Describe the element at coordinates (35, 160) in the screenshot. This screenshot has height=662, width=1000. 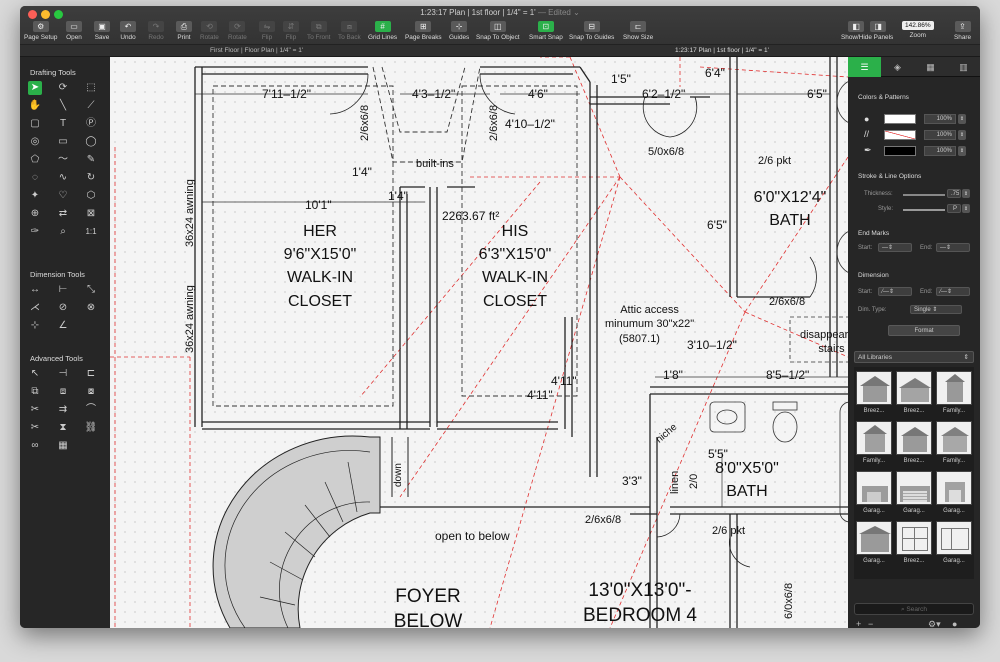
I see `polygon-tool: ⬠` at that location.